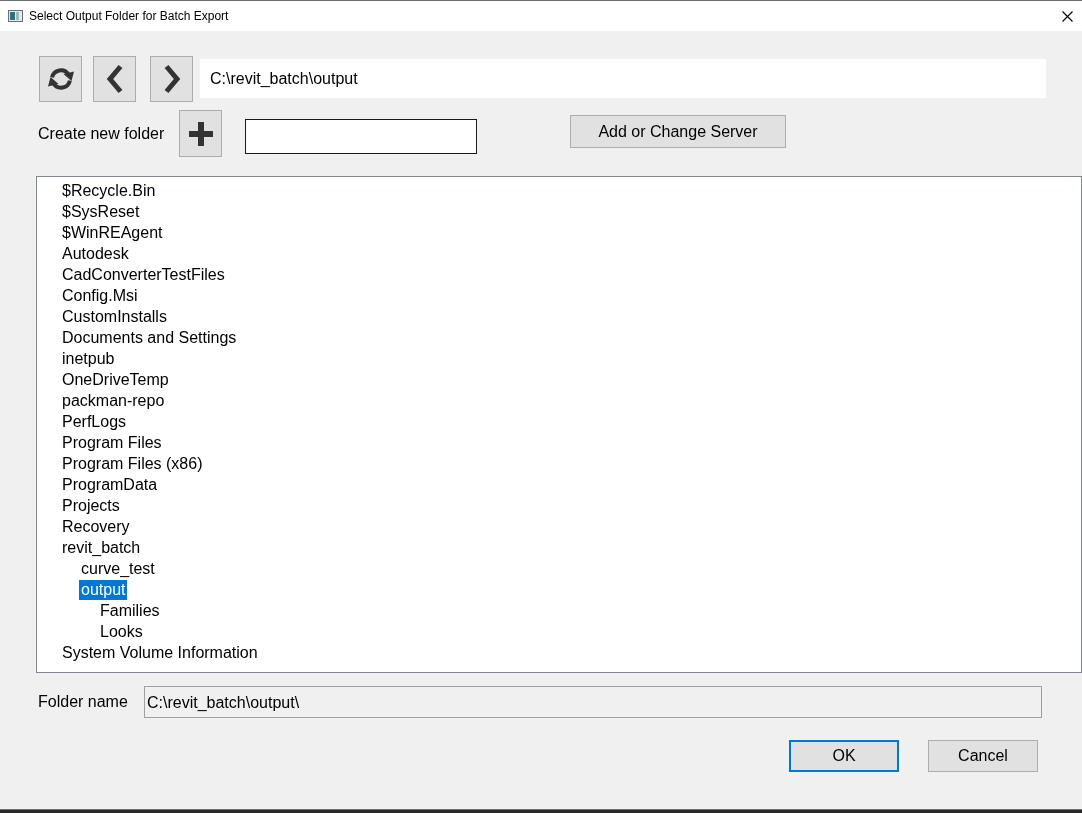  Describe the element at coordinates (115, 380) in the screenshot. I see `folder-item: OneDriveTemp` at that location.